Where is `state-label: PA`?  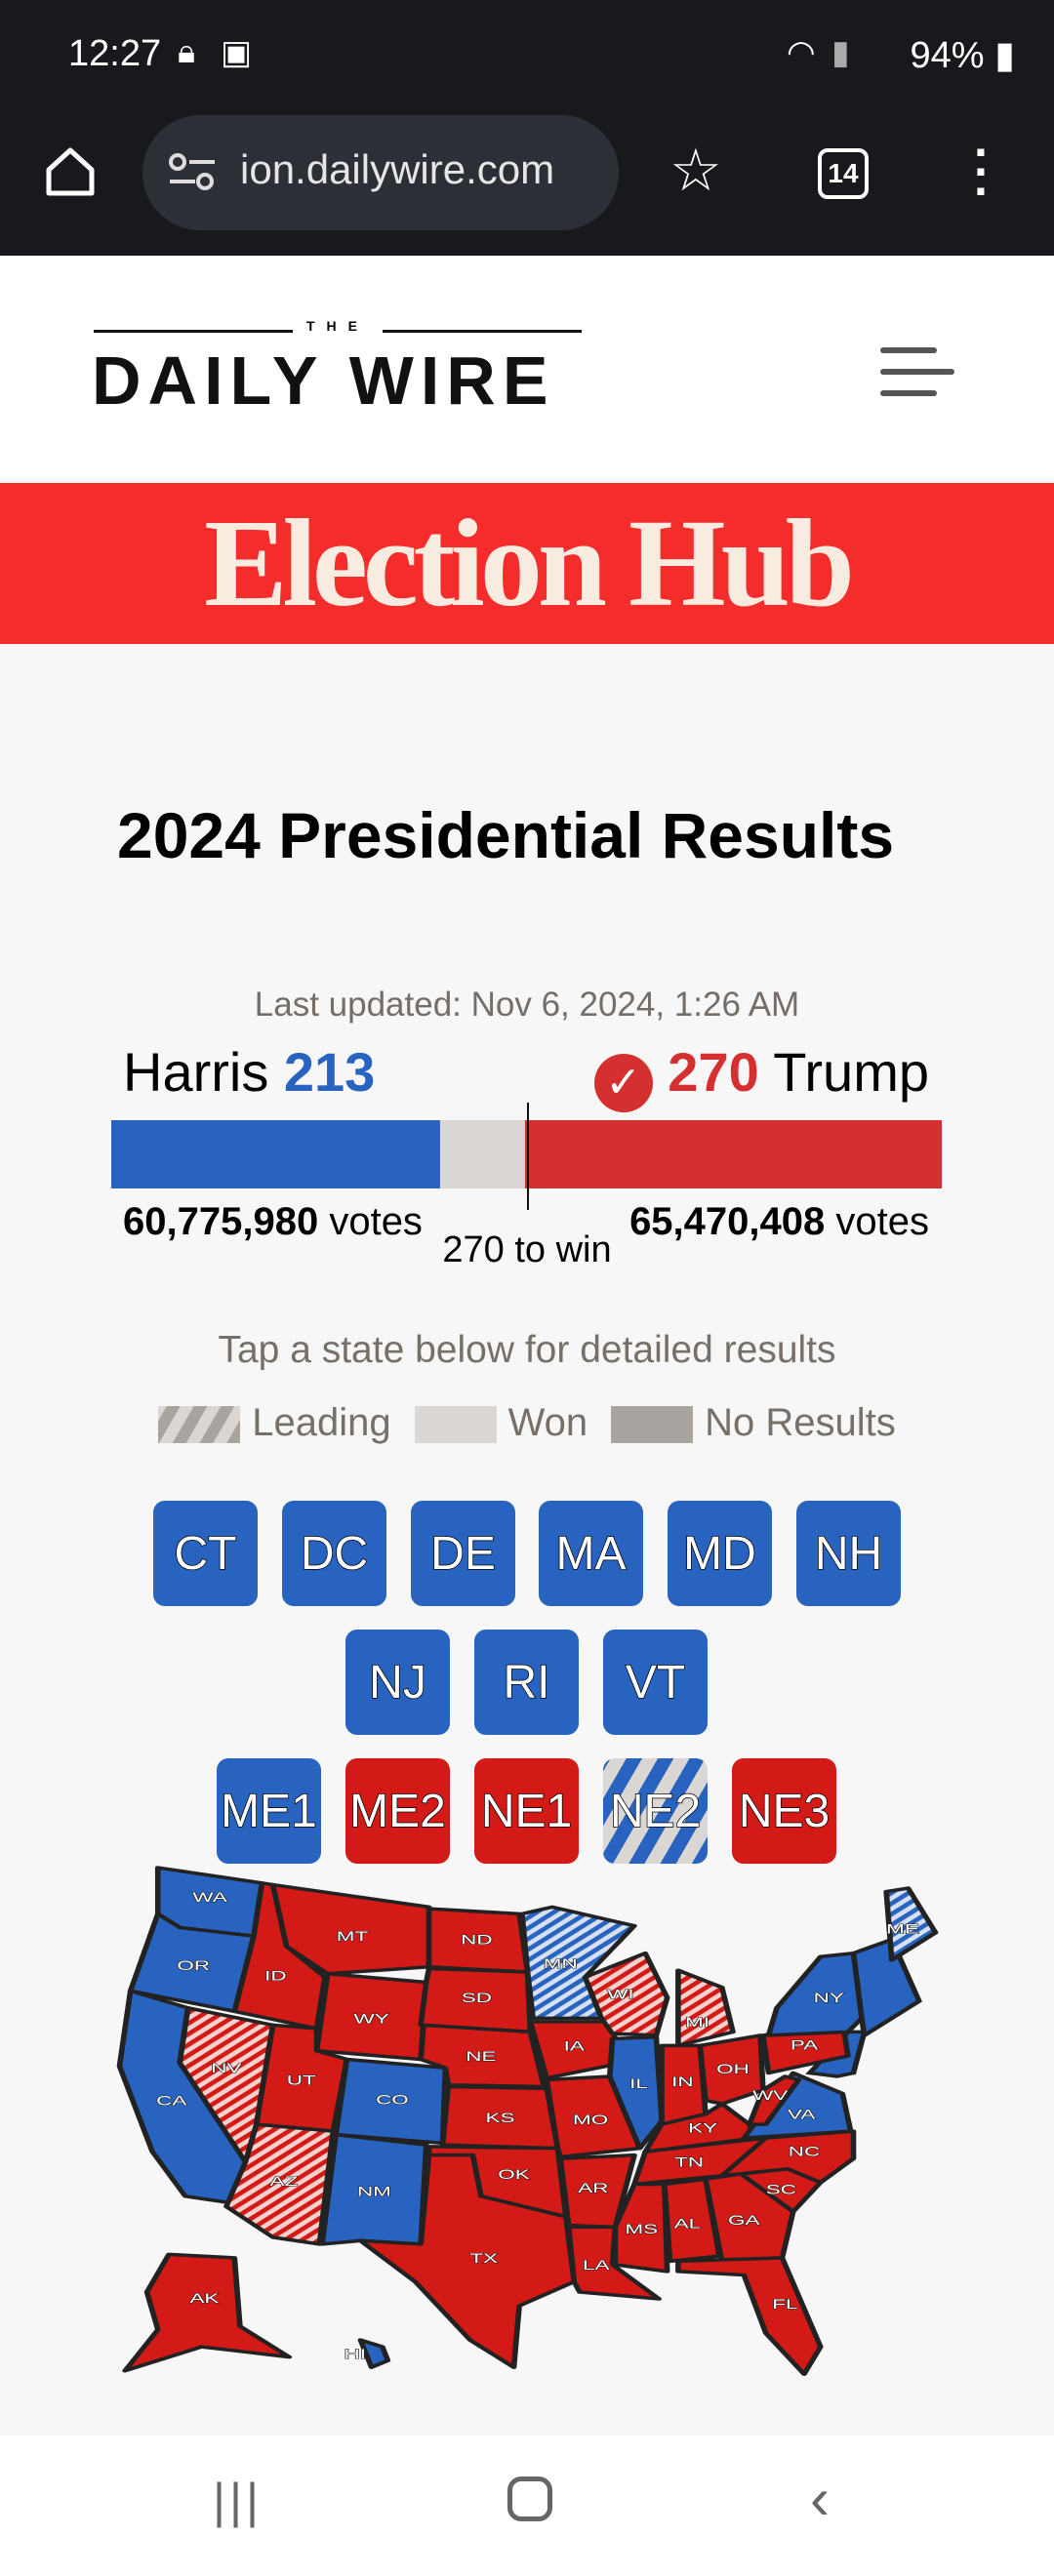
state-label: PA is located at coordinates (805, 2045).